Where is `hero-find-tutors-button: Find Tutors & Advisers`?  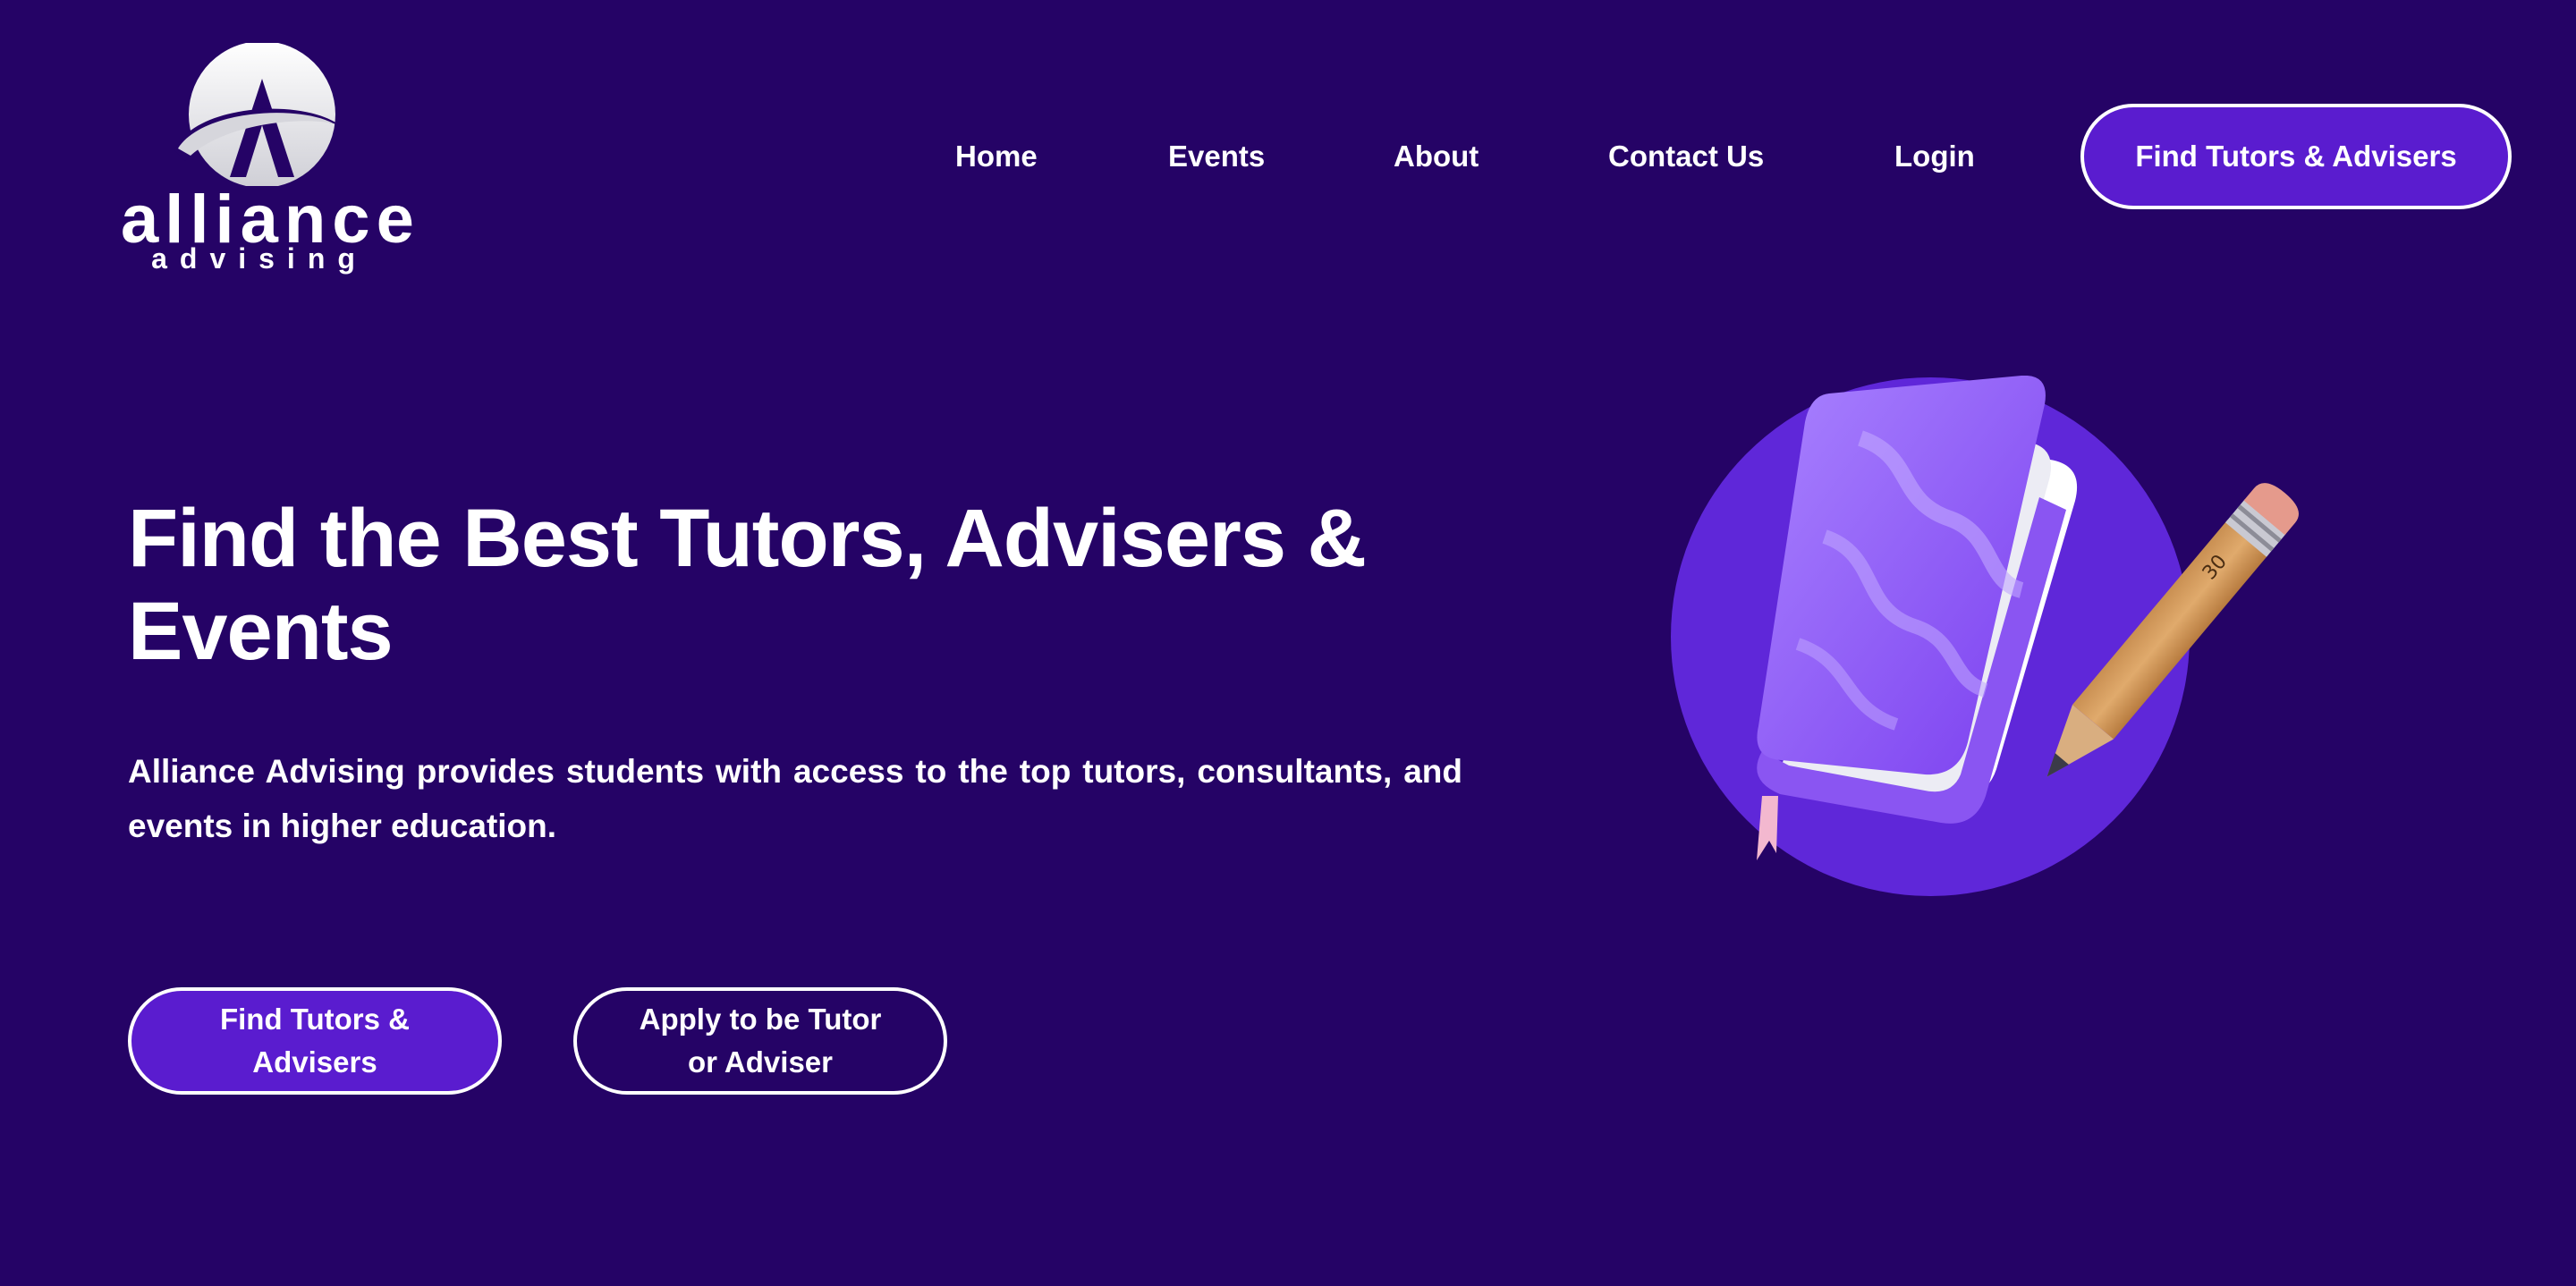
hero-find-tutors-button: Find Tutors & Advisers is located at coordinates (315, 1041).